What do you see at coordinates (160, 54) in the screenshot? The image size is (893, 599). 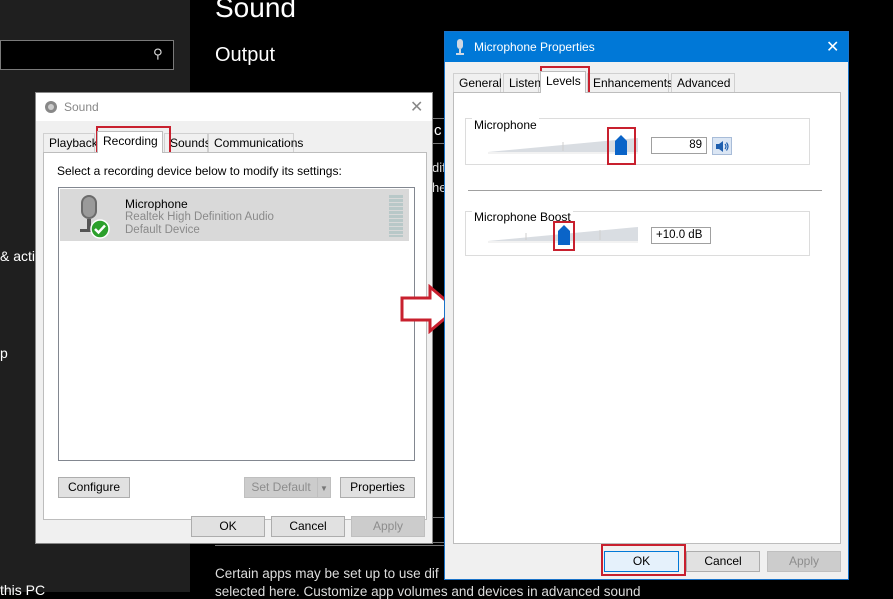 I see `search-icon: ⚲` at bounding box center [160, 54].